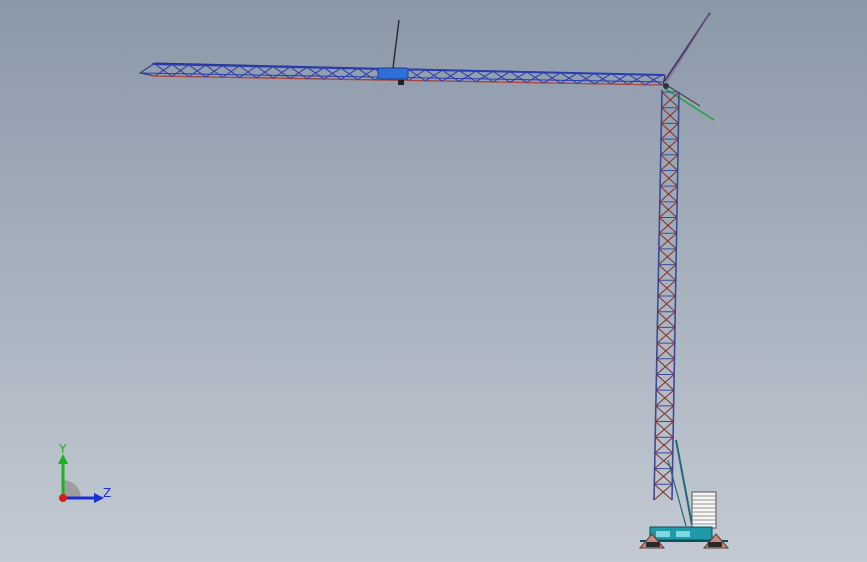  What do you see at coordinates (393, 52) in the screenshot?
I see `trolley` at bounding box center [393, 52].